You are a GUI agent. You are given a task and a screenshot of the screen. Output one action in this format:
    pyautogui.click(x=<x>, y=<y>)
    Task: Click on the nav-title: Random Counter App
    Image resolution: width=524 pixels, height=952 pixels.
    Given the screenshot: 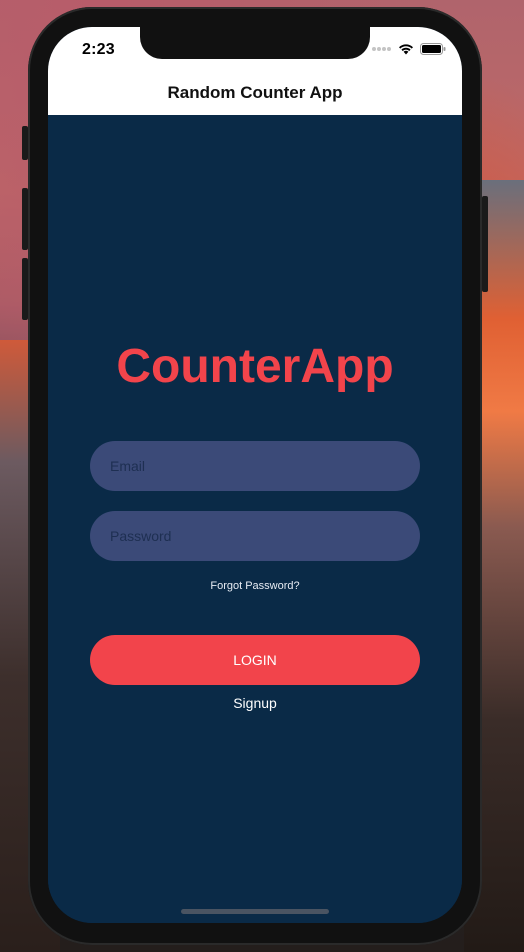 What is the action you would take?
    pyautogui.click(x=255, y=92)
    